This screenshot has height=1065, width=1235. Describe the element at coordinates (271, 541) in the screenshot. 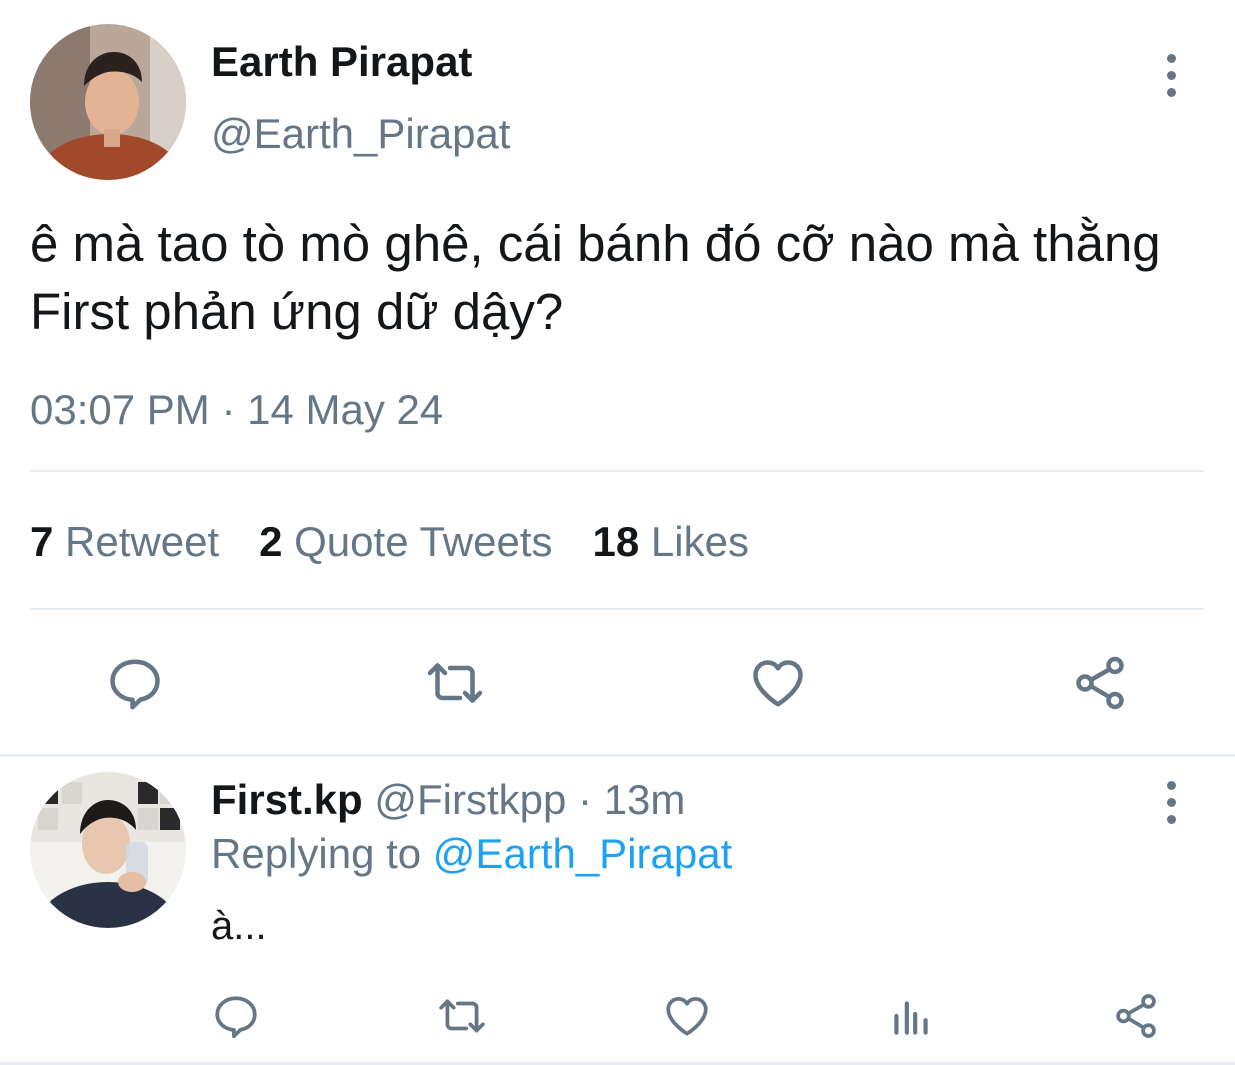

I see `quote-count: 2` at that location.